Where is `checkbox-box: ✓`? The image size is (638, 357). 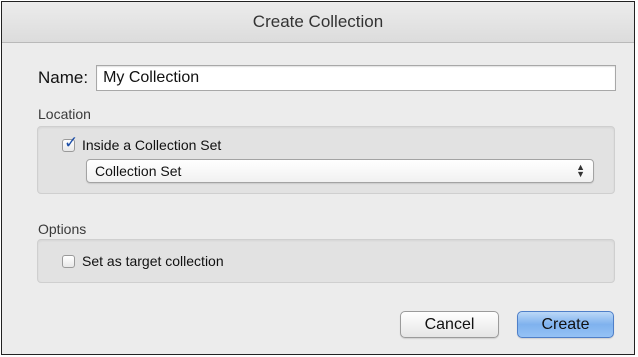 checkbox-box: ✓ is located at coordinates (70, 143).